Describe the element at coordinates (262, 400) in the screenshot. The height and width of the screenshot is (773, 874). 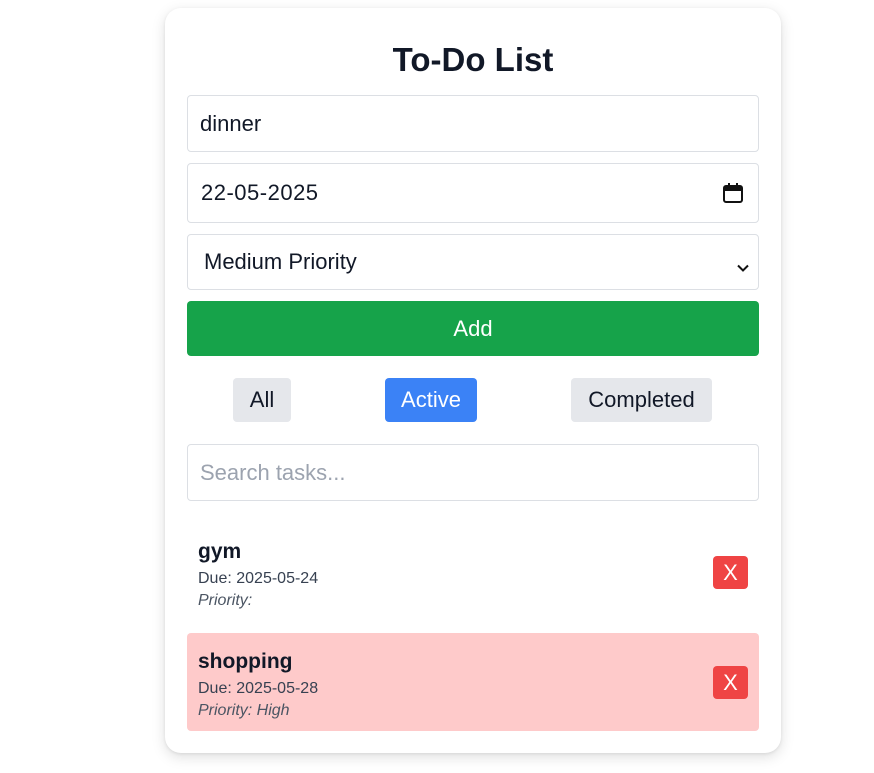
I see `filter-all-button: All` at that location.